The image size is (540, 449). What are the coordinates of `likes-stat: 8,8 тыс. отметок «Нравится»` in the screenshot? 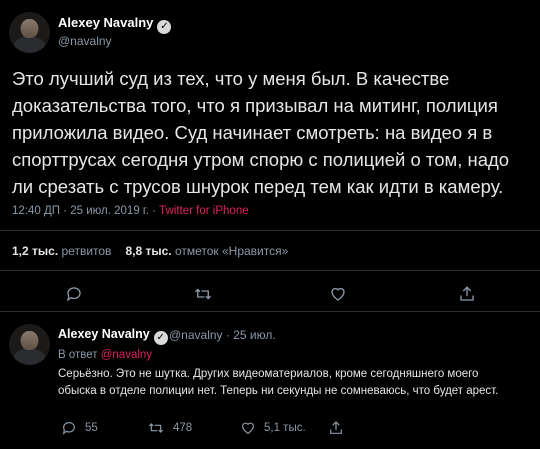 It's located at (206, 251).